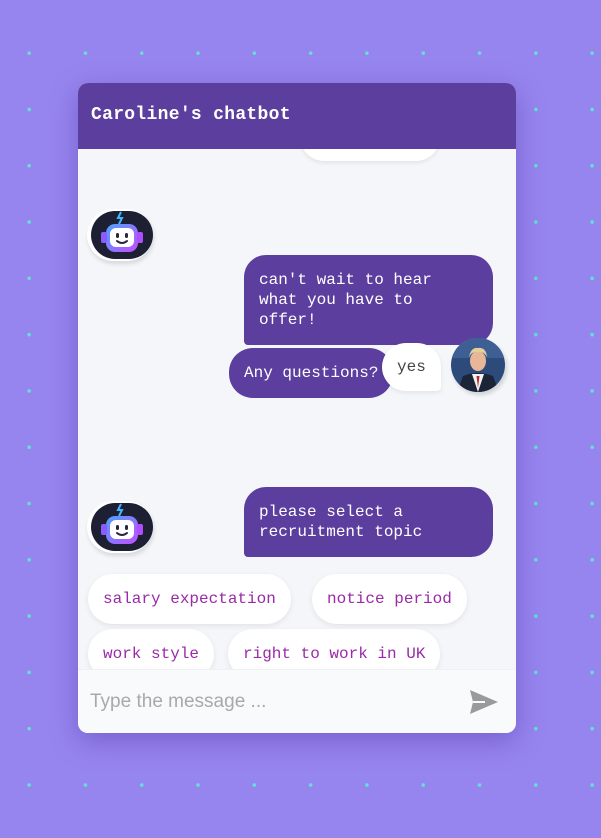 This screenshot has width=601, height=838. What do you see at coordinates (411, 367) in the screenshot?
I see `user-message: yes` at bounding box center [411, 367].